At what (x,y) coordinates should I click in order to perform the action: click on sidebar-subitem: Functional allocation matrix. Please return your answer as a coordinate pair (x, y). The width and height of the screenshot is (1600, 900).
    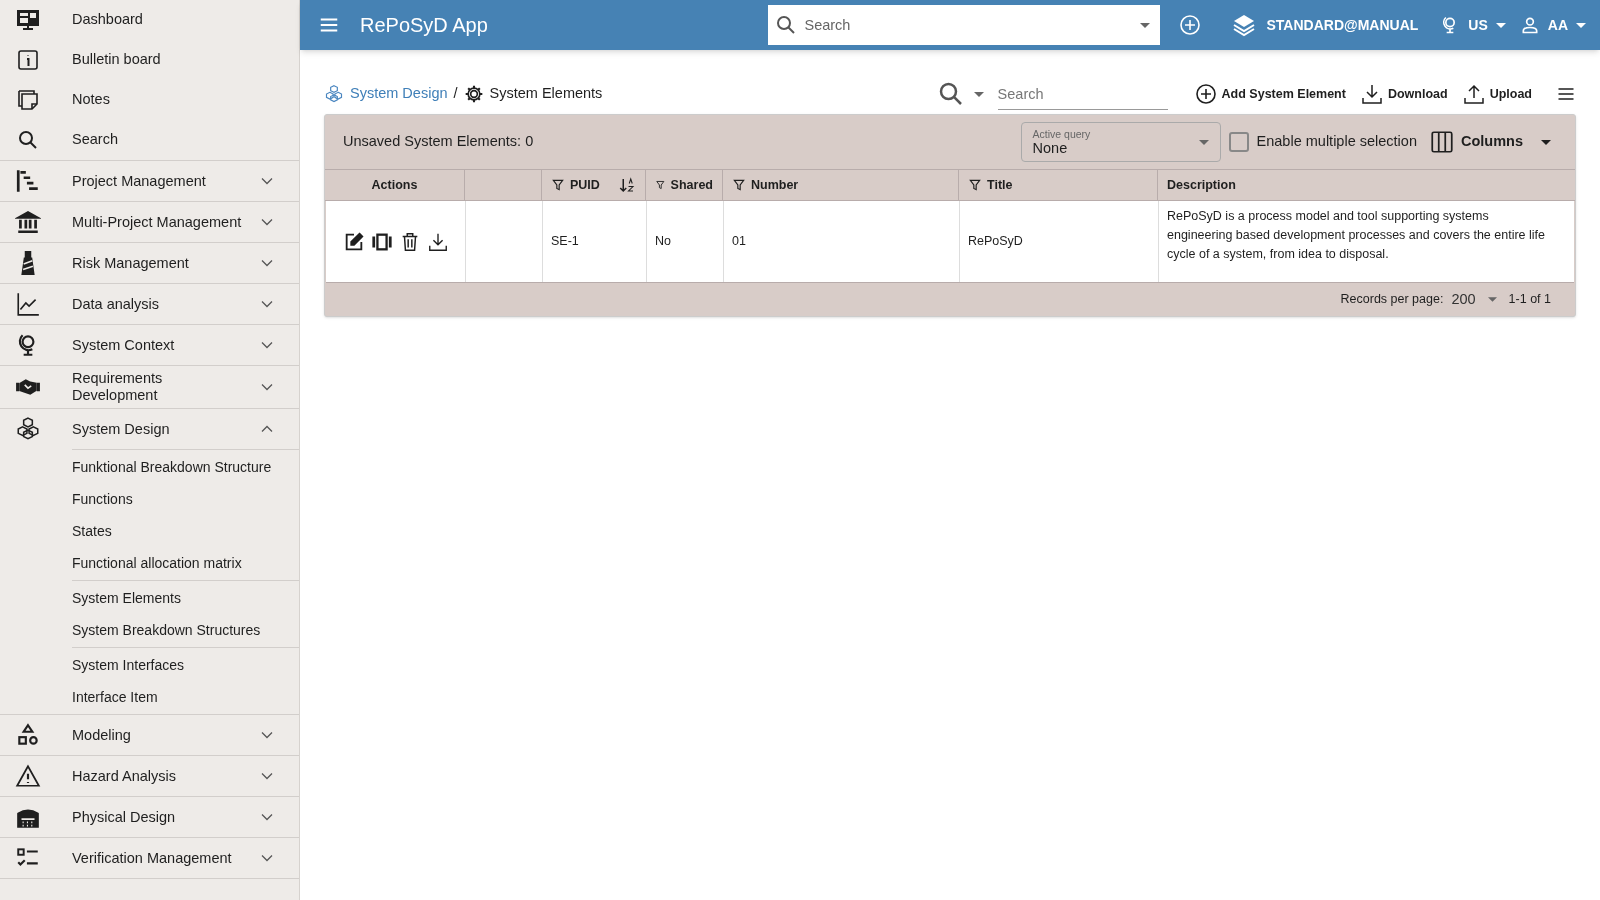
    Looking at the image, I should click on (185, 563).